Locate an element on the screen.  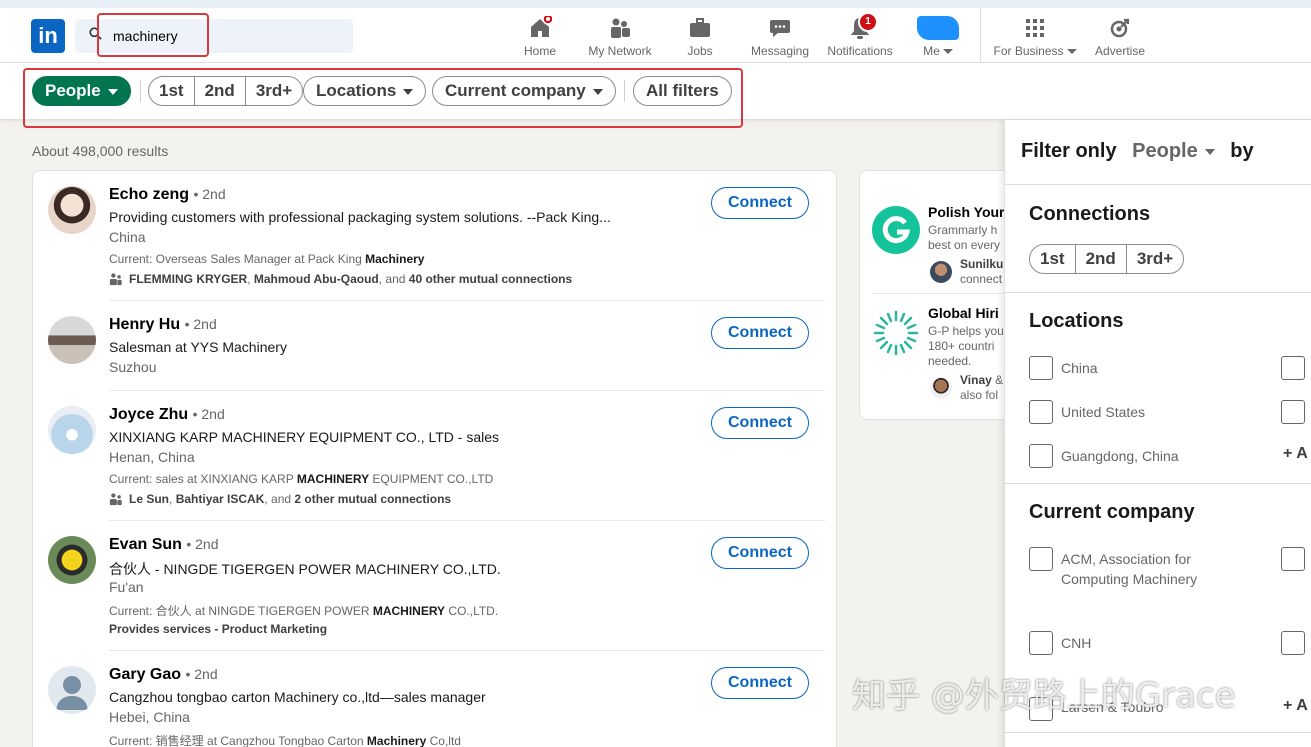
result-name: Henry Hu • 2nd is located at coordinates (163, 325).